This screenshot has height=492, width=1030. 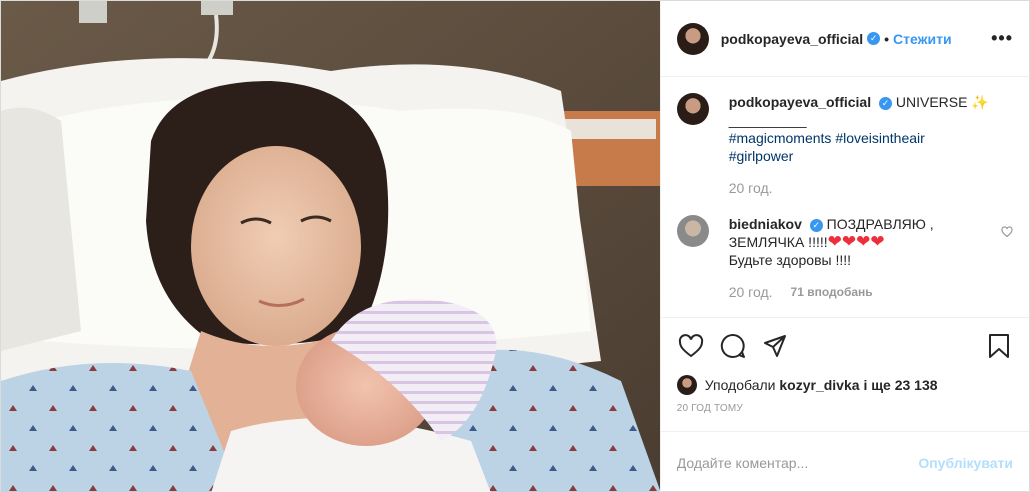 What do you see at coordinates (845, 414) in the screenshot?
I see `post-timestamp: 20 ГОД ТОМУ` at bounding box center [845, 414].